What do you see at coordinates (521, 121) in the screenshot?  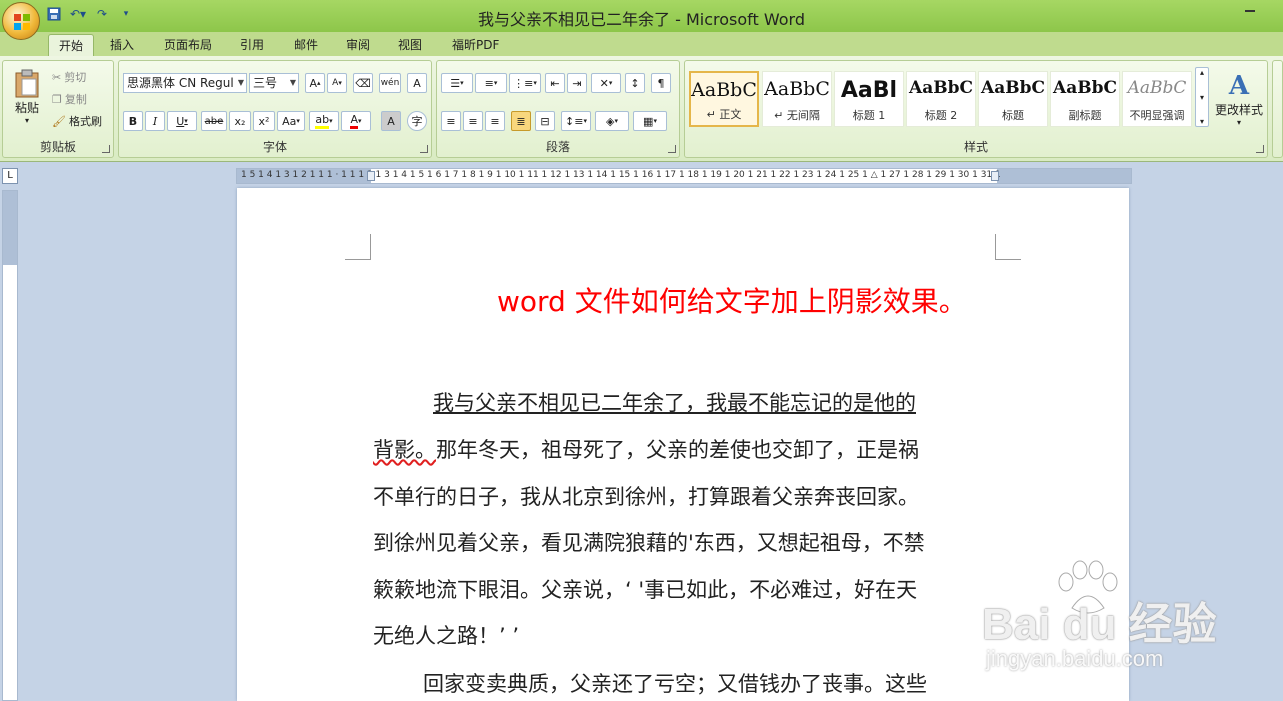 I see `justify-icon: ≣` at bounding box center [521, 121].